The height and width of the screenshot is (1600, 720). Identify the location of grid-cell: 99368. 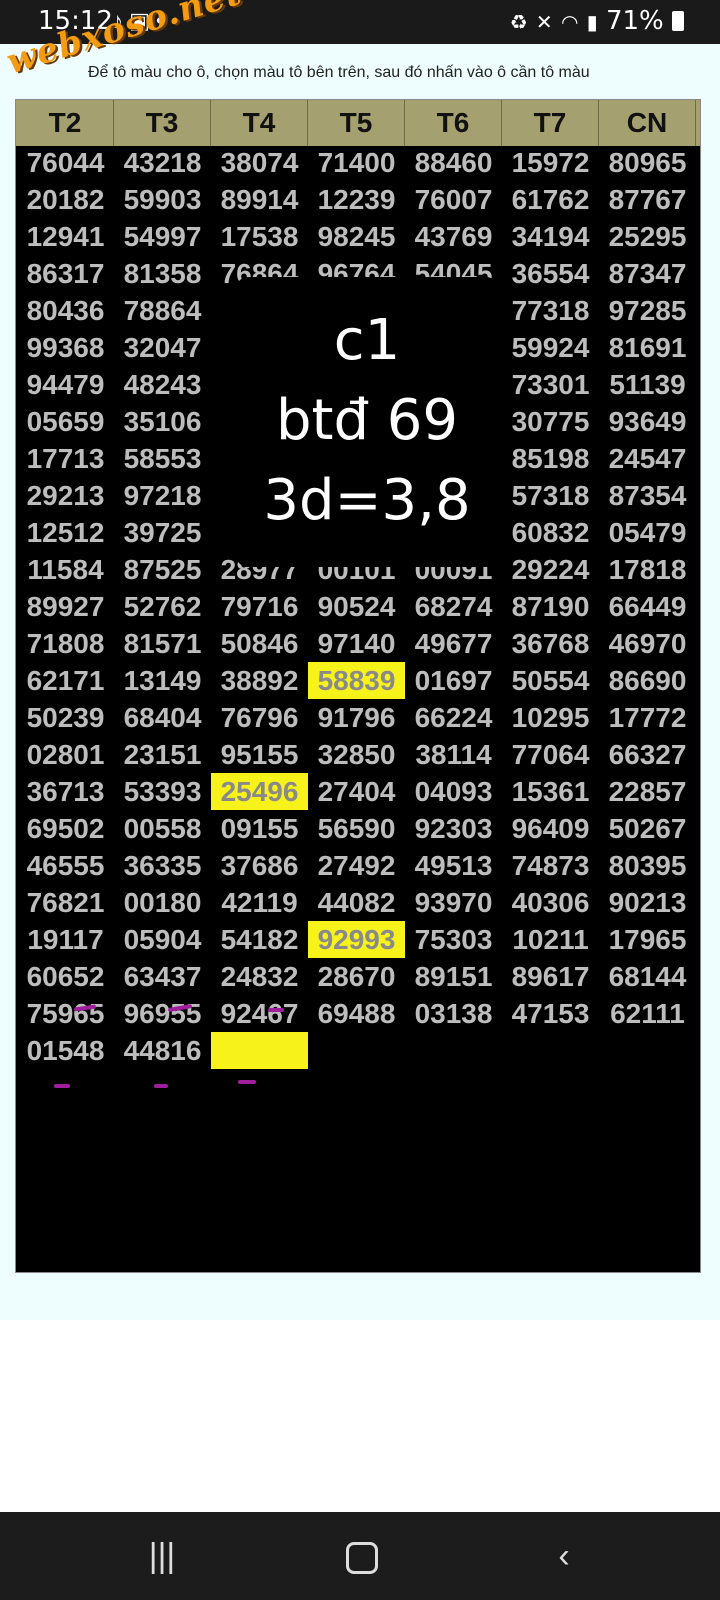
(65, 347).